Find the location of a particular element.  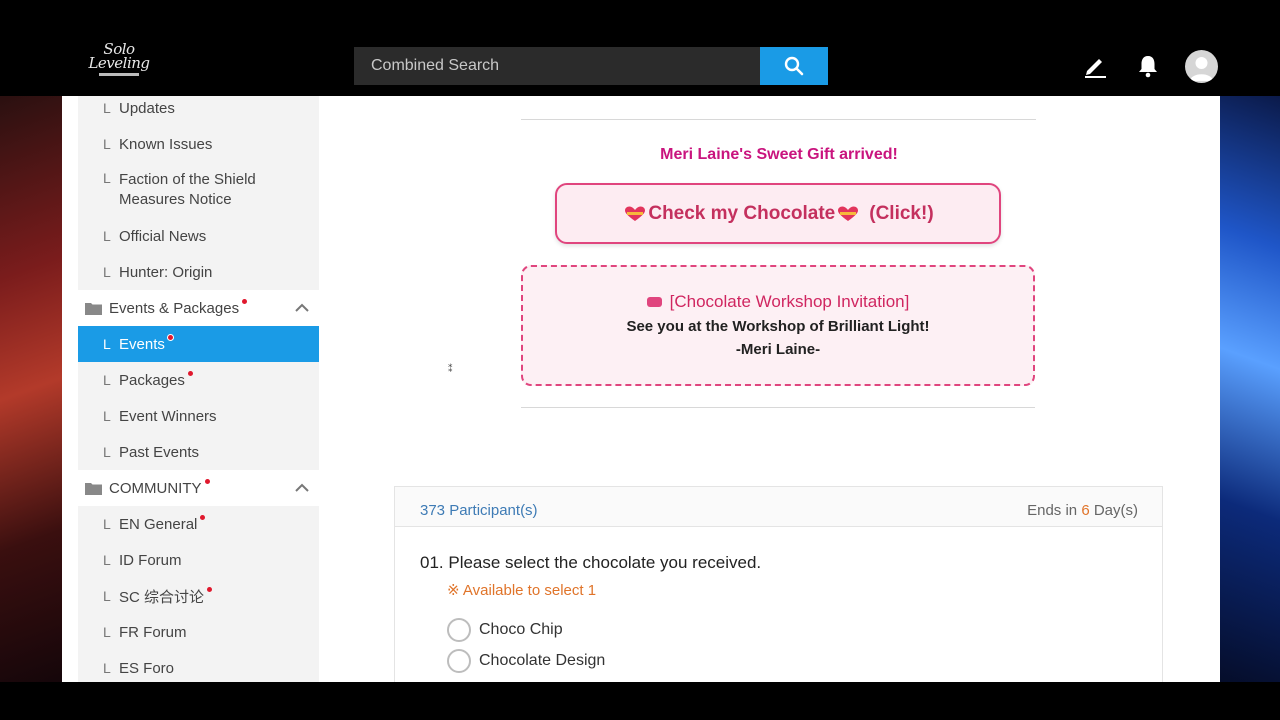

logo-underline is located at coordinates (119, 74).